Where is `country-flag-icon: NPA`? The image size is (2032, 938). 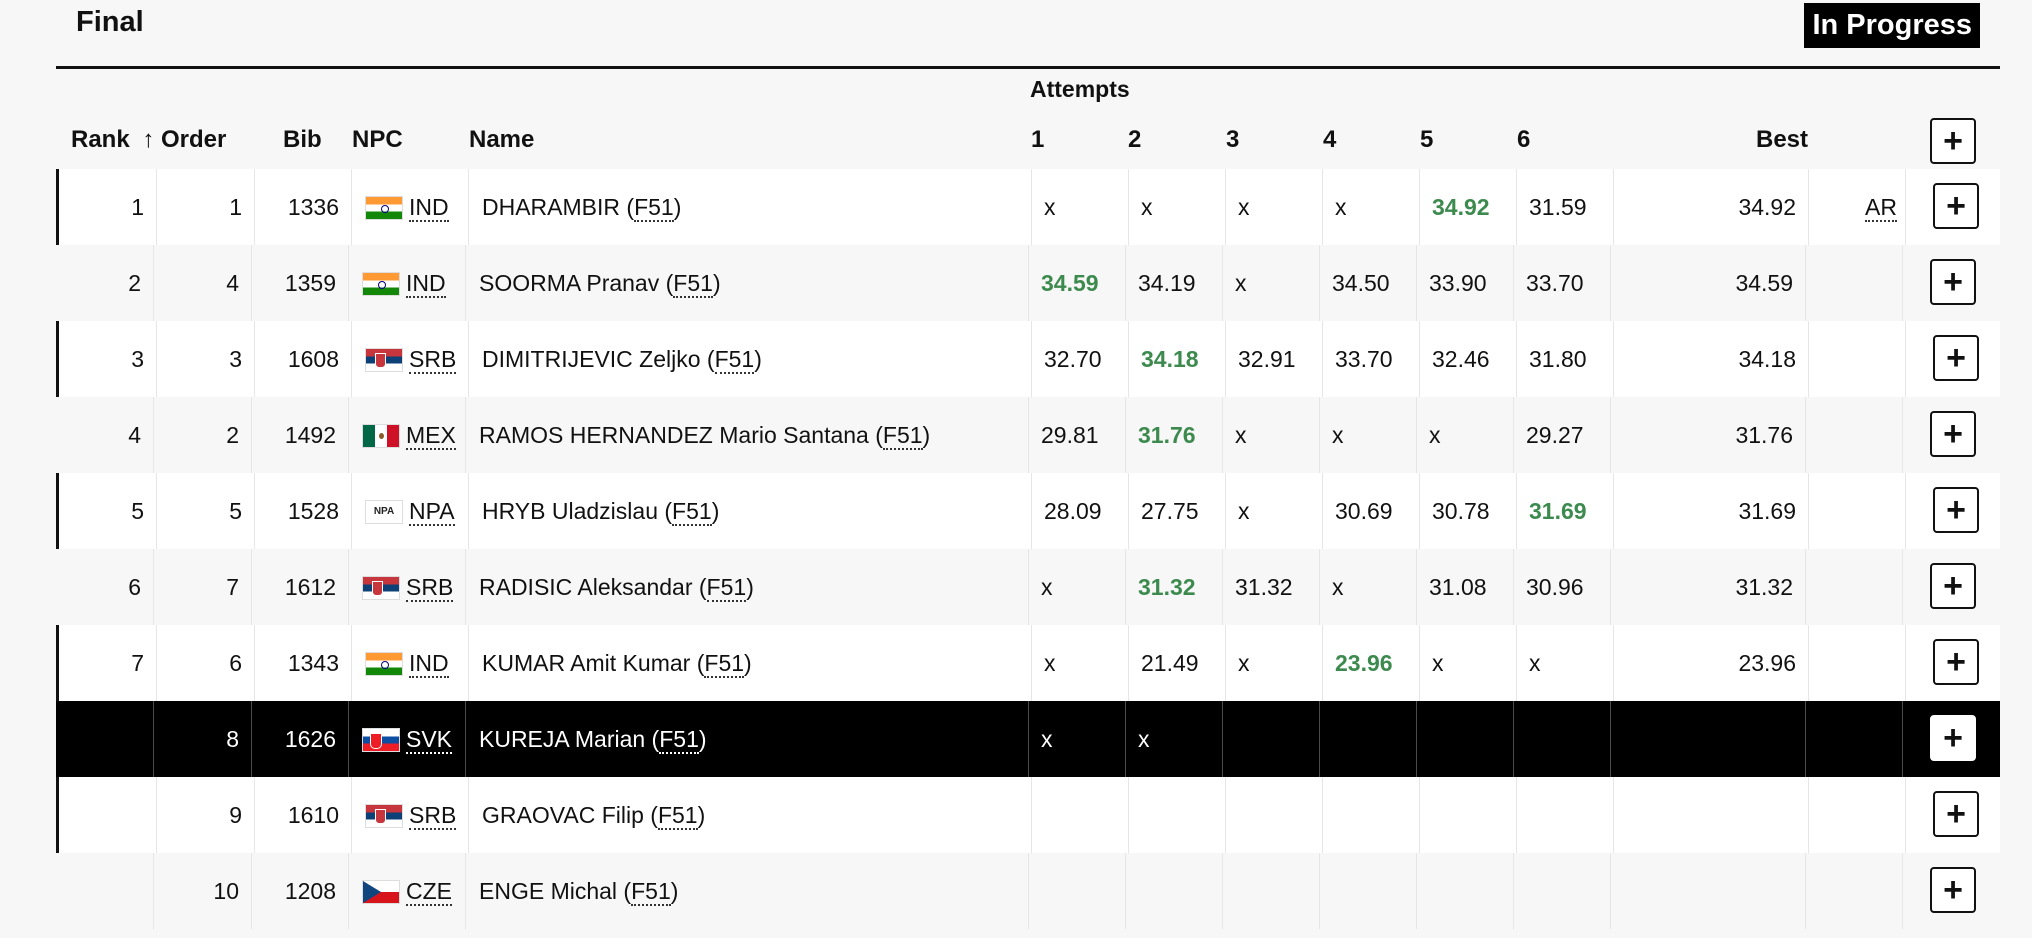 country-flag-icon: NPA is located at coordinates (384, 512).